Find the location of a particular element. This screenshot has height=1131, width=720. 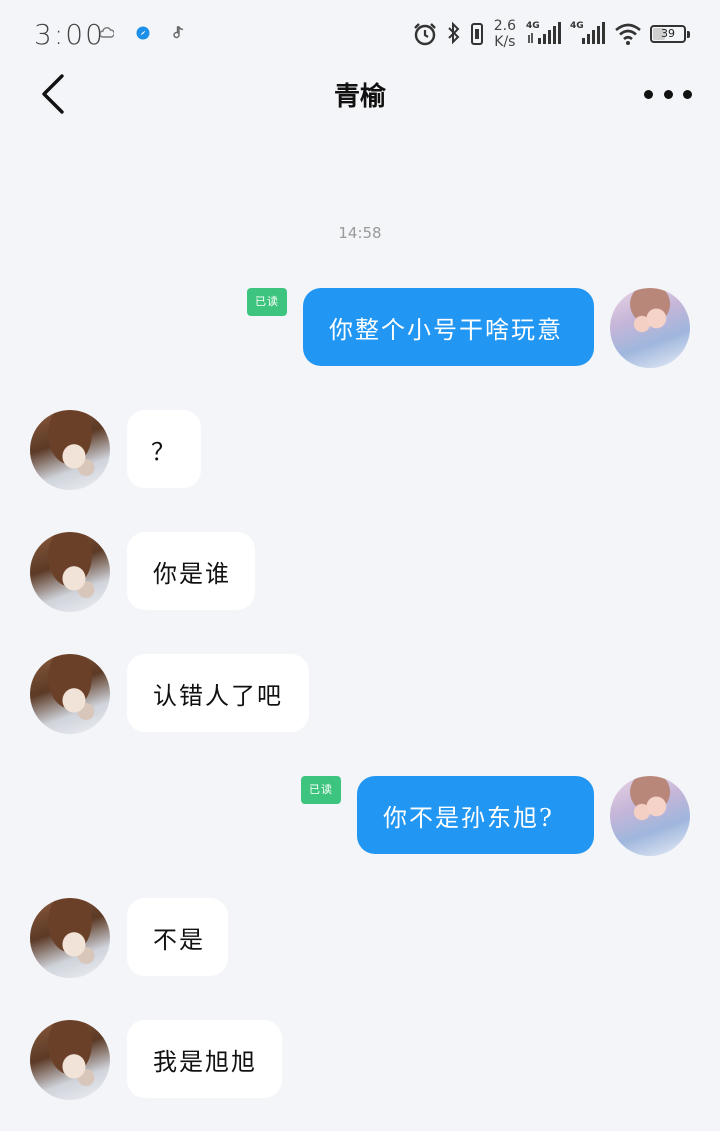

status-time: 3:00 is located at coordinates (69, 34).